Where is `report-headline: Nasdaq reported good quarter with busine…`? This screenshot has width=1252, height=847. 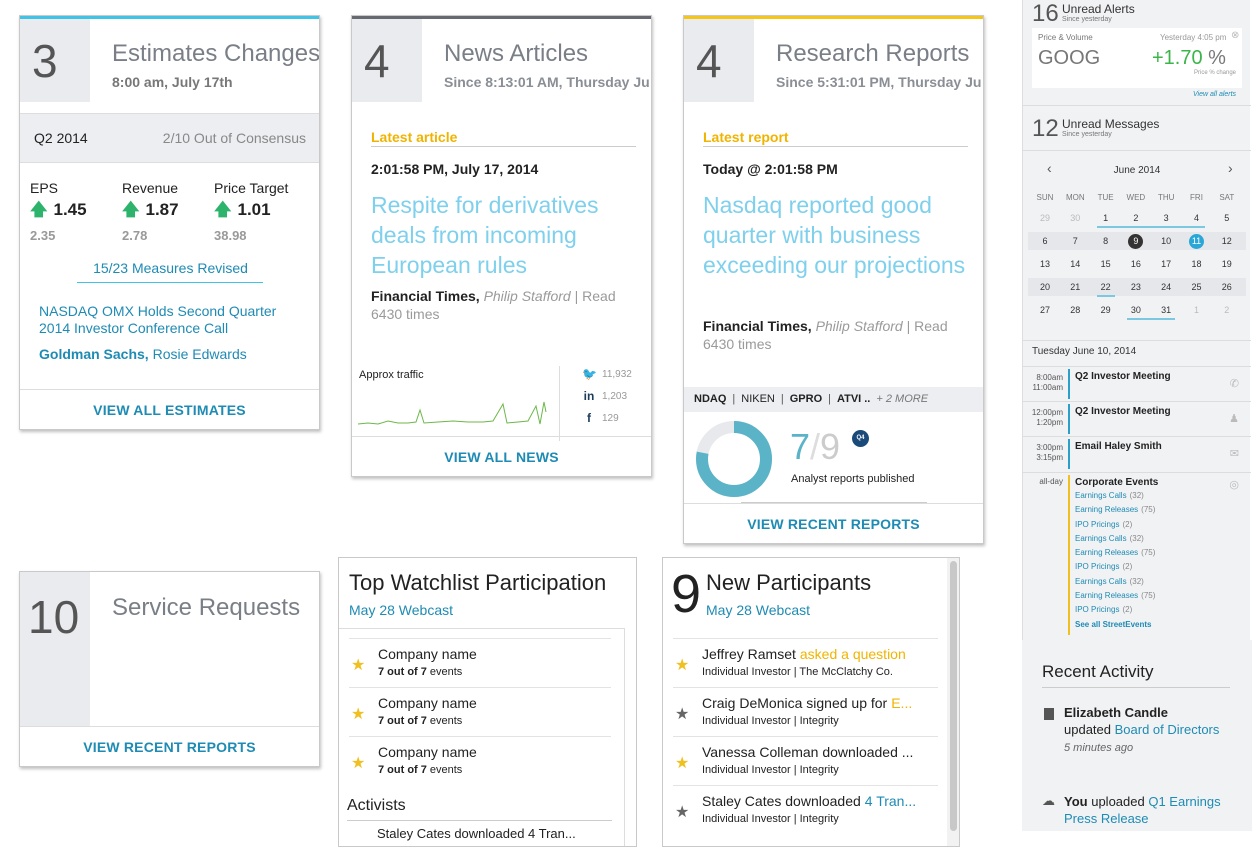
report-headline: Nasdaq reported good quarter with busine… is located at coordinates (838, 235).